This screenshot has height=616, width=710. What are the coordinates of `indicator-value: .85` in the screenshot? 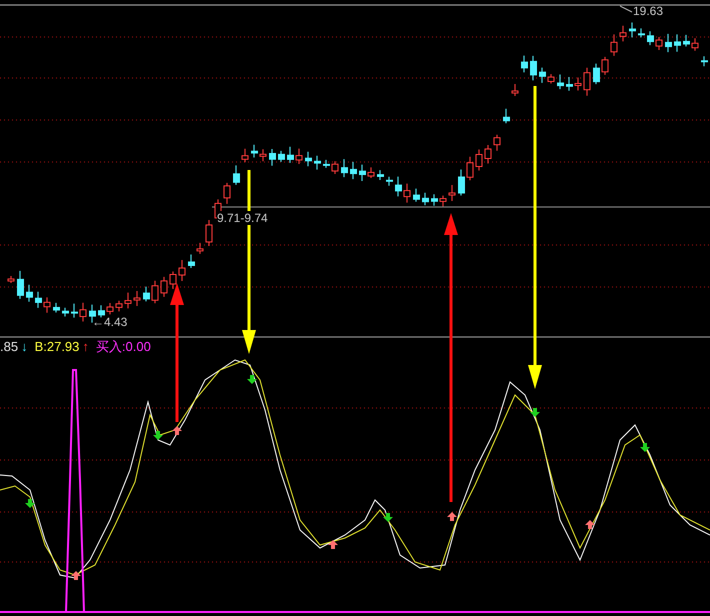 It's located at (9, 347).